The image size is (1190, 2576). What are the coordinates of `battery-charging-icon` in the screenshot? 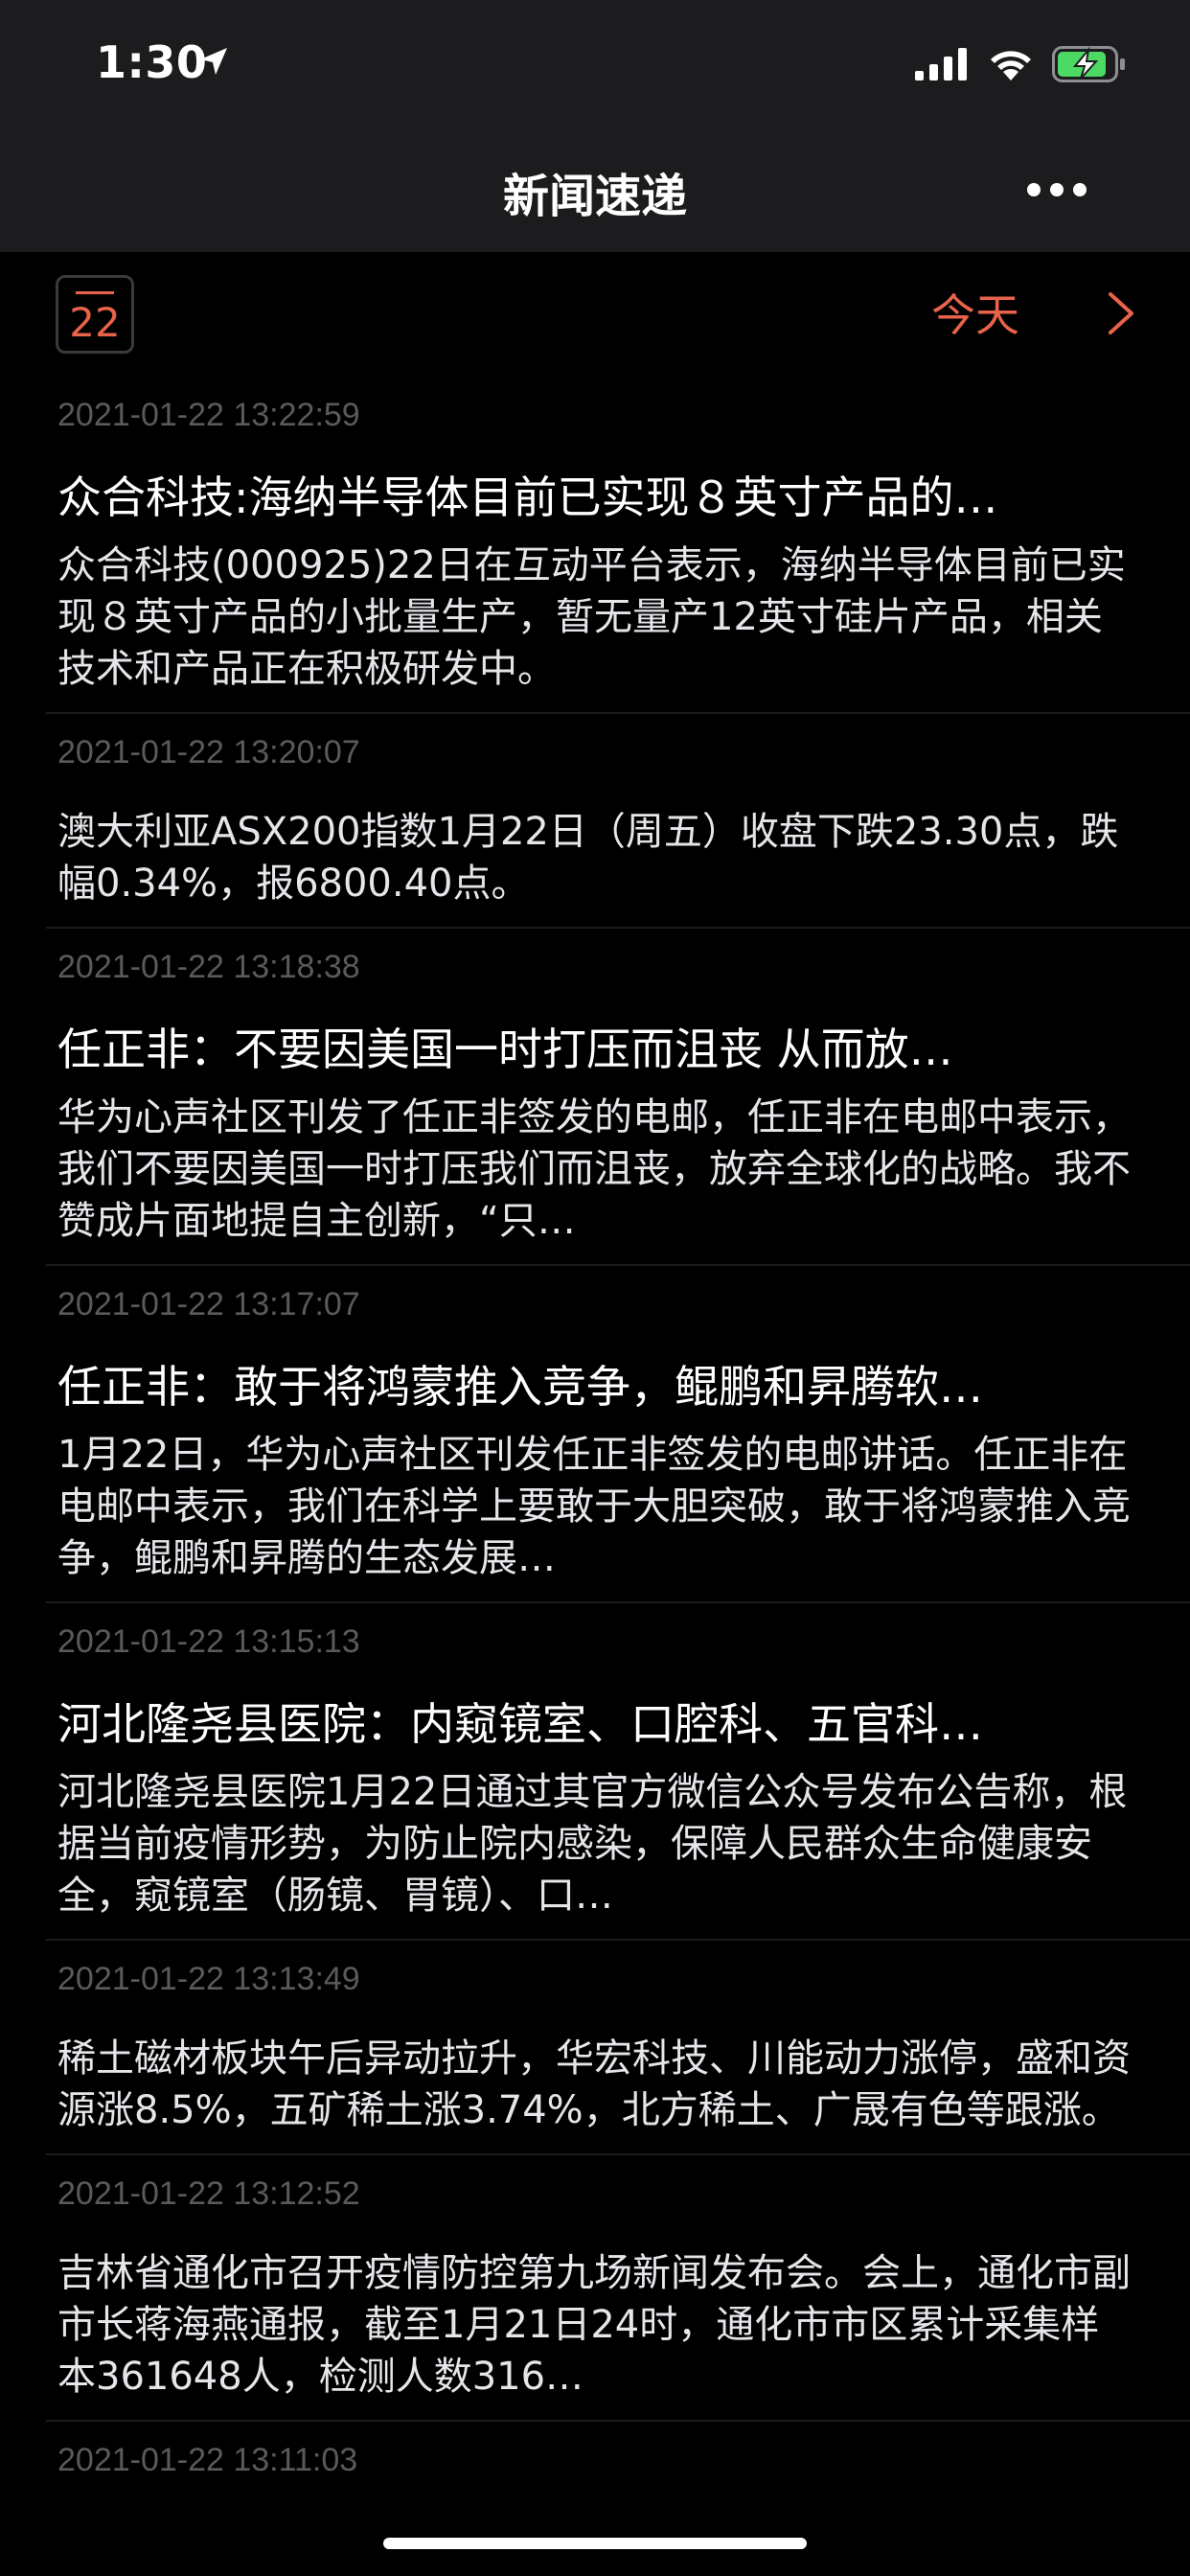 It's located at (1089, 64).